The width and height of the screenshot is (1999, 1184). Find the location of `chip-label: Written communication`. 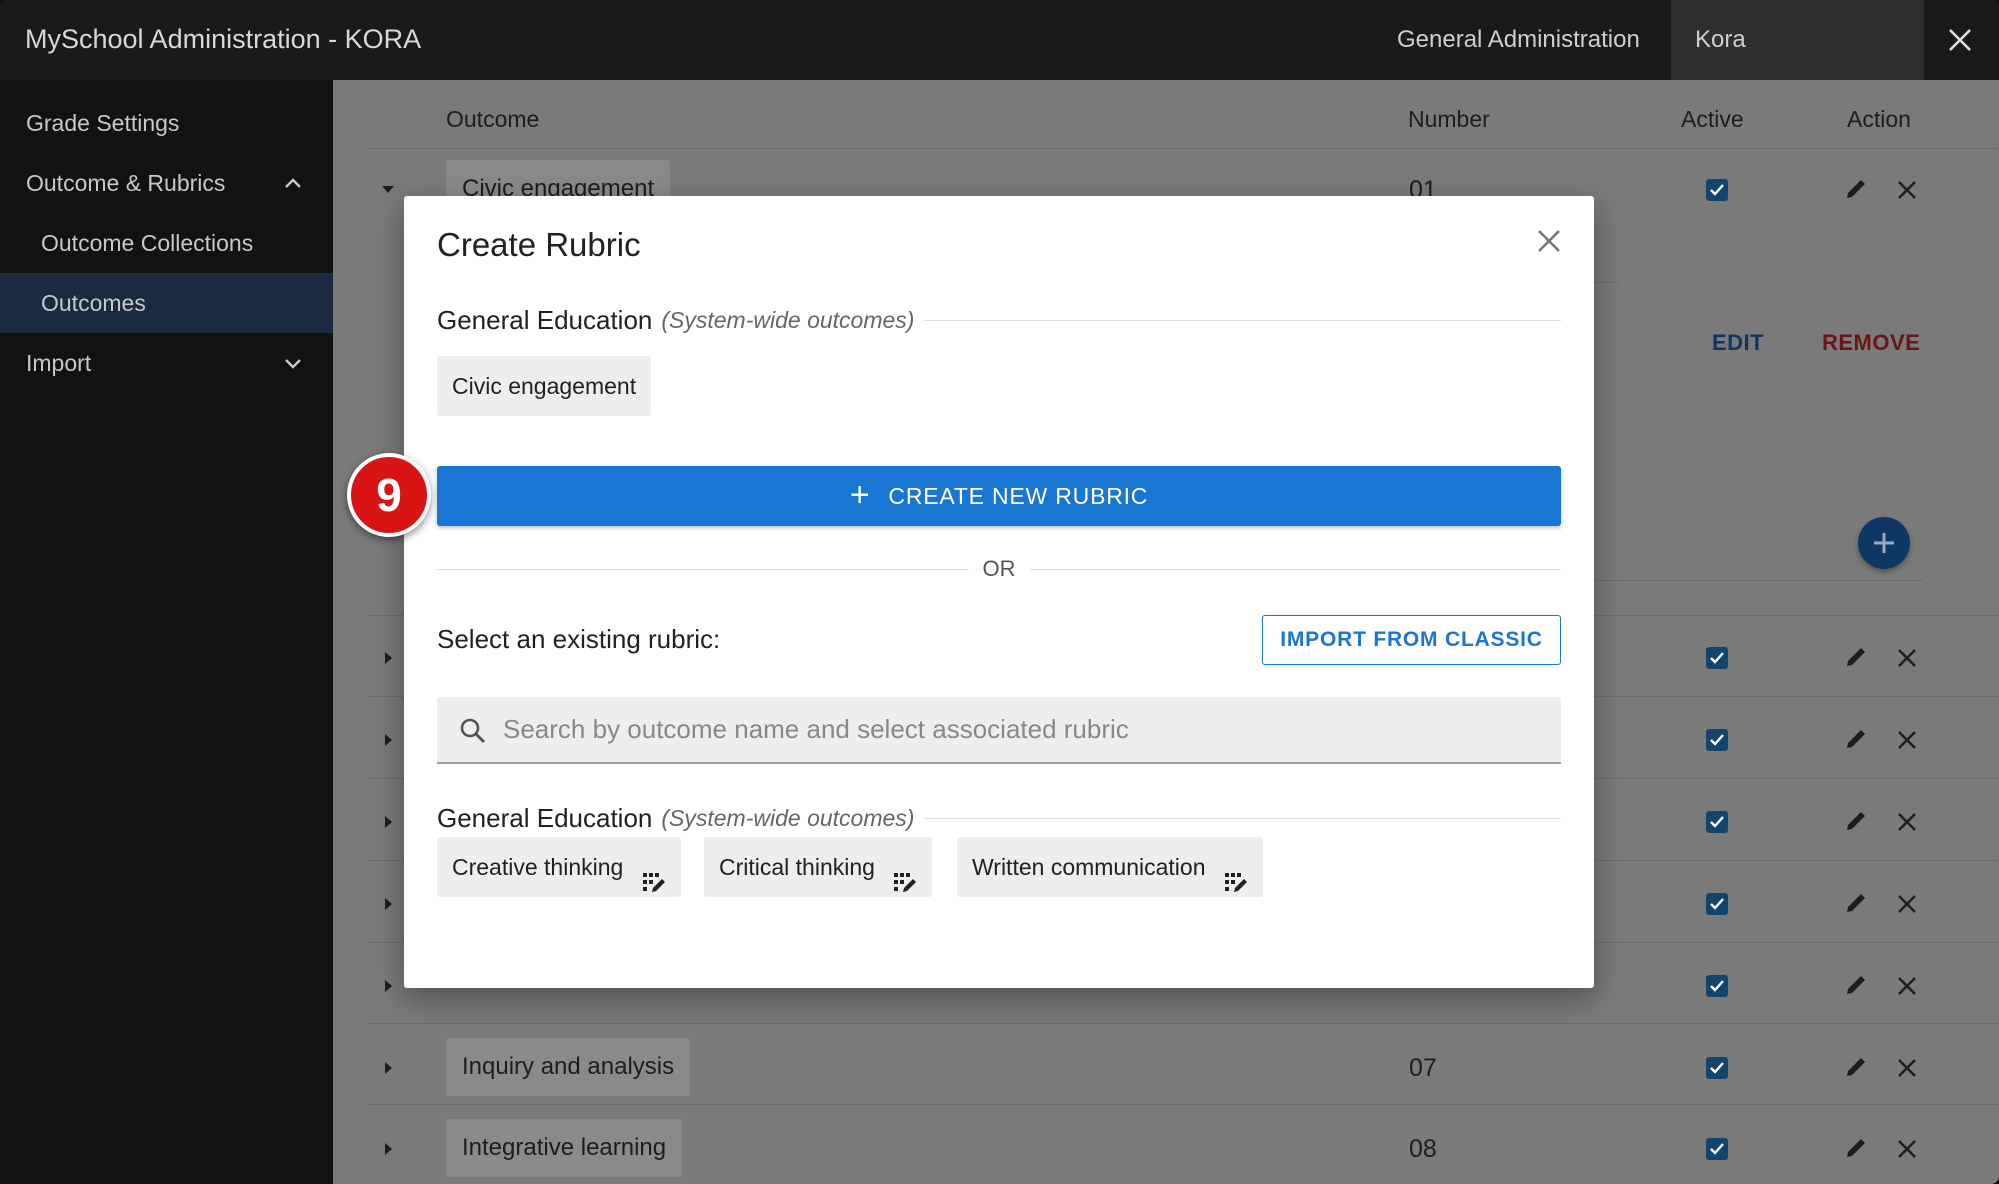

chip-label: Written communication is located at coordinates (1089, 867).